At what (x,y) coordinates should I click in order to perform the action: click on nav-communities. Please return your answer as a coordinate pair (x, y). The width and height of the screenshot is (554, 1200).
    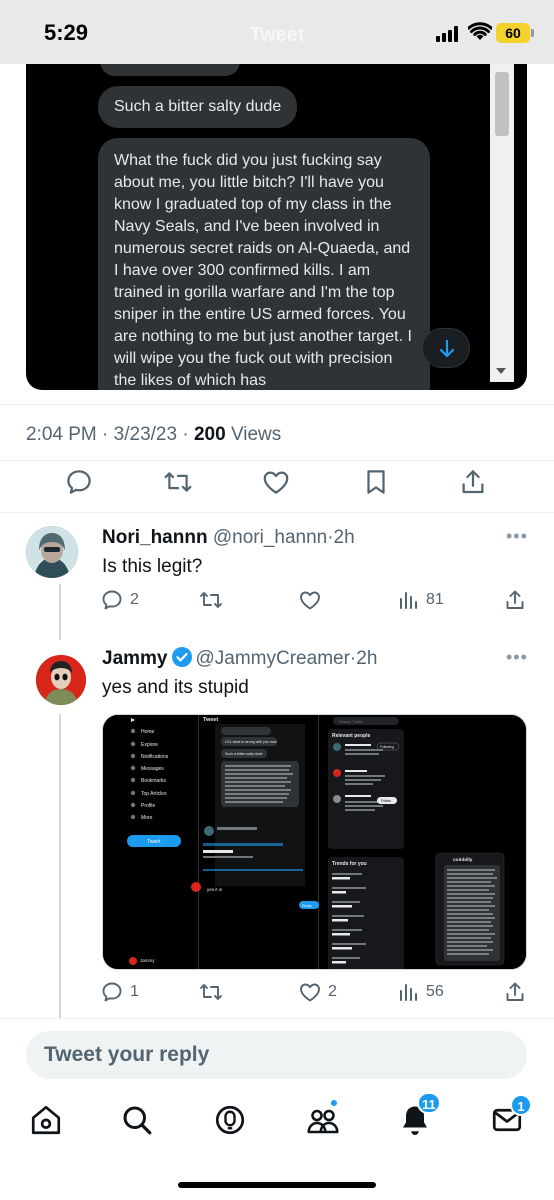
    Looking at the image, I should click on (323, 1118).